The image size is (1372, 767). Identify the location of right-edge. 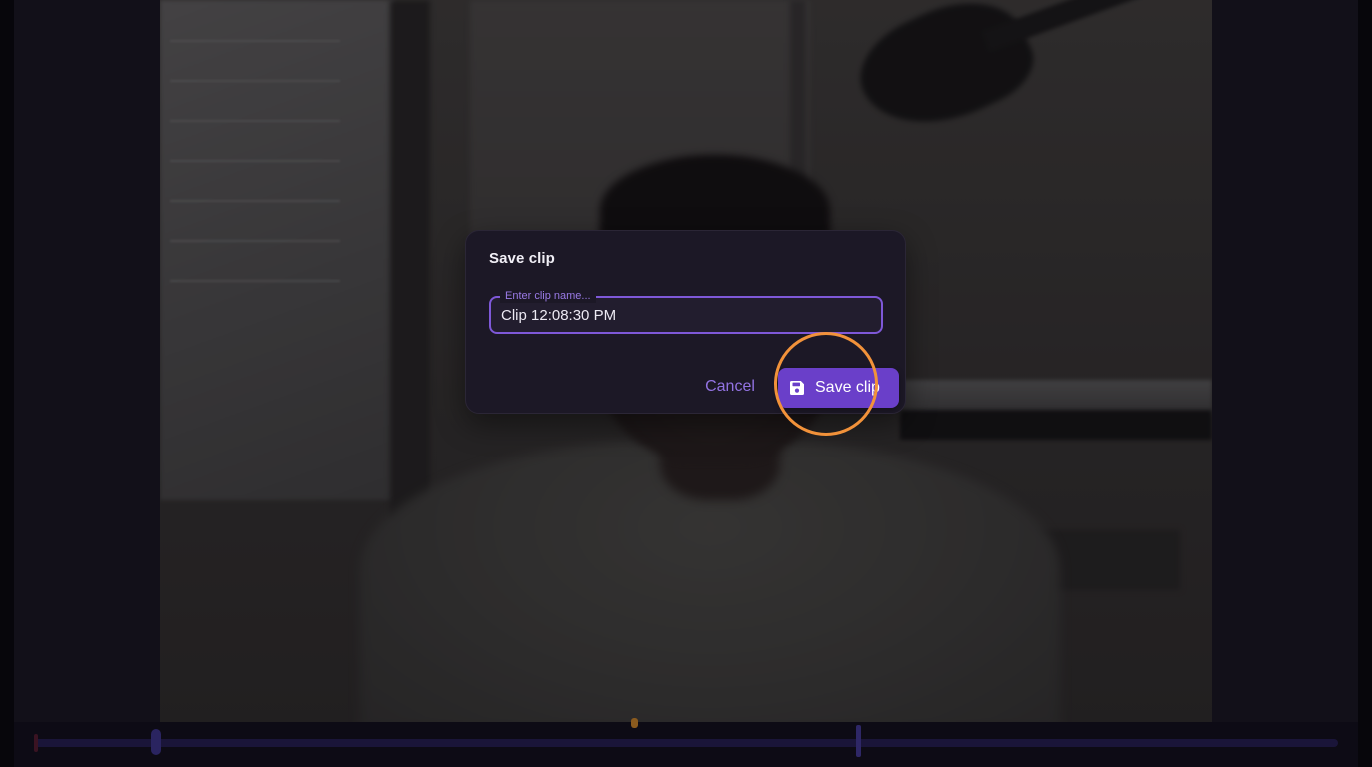
(1365, 383).